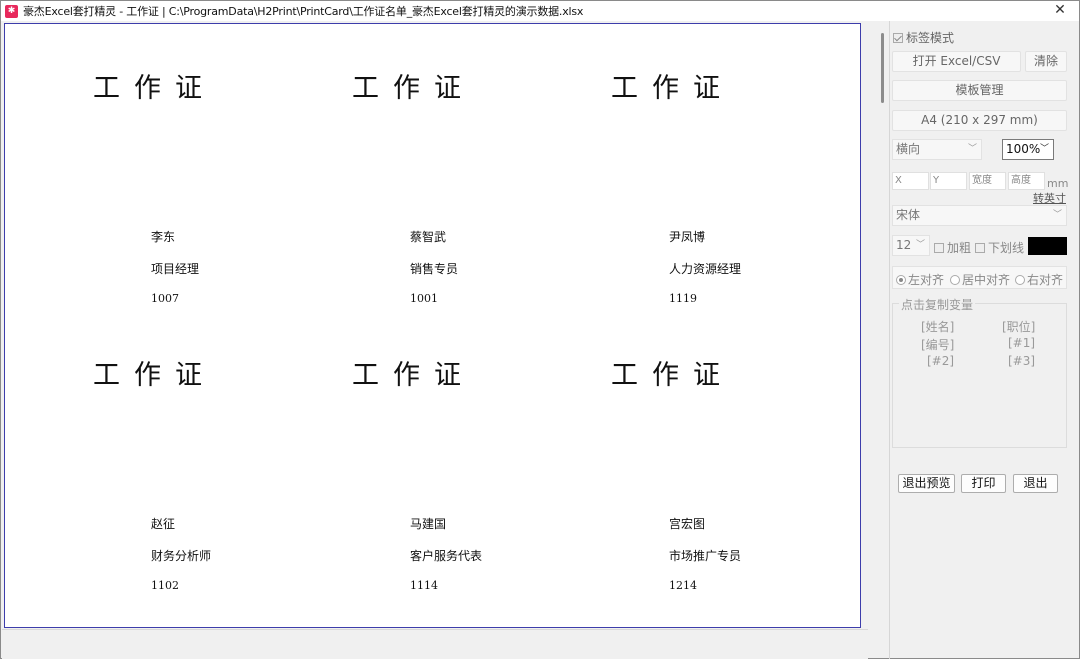 The width and height of the screenshot is (1080, 659). I want to click on bold-toggle: 加粗, so click(952, 247).